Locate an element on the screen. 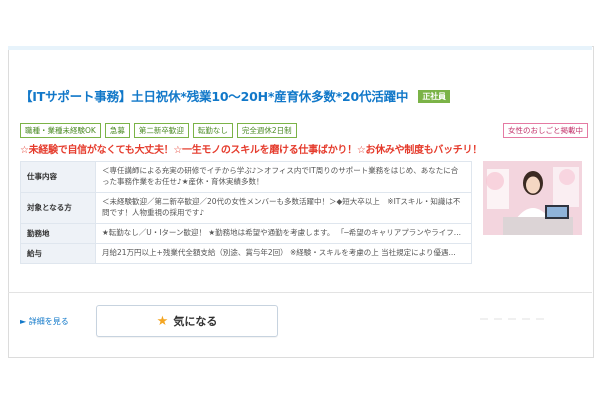 The height and width of the screenshot is (400, 600). tag: 第二新卒歓迎 is located at coordinates (161, 130).